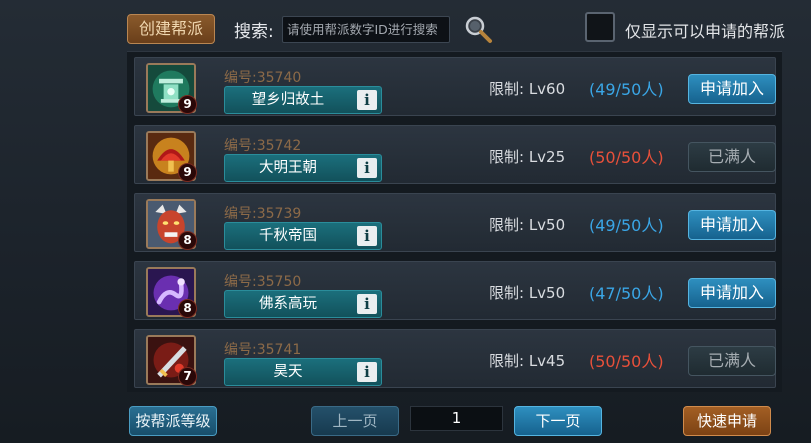 The width and height of the screenshot is (811, 443). What do you see at coordinates (558, 421) in the screenshot?
I see `next-page-button: 下一页` at bounding box center [558, 421].